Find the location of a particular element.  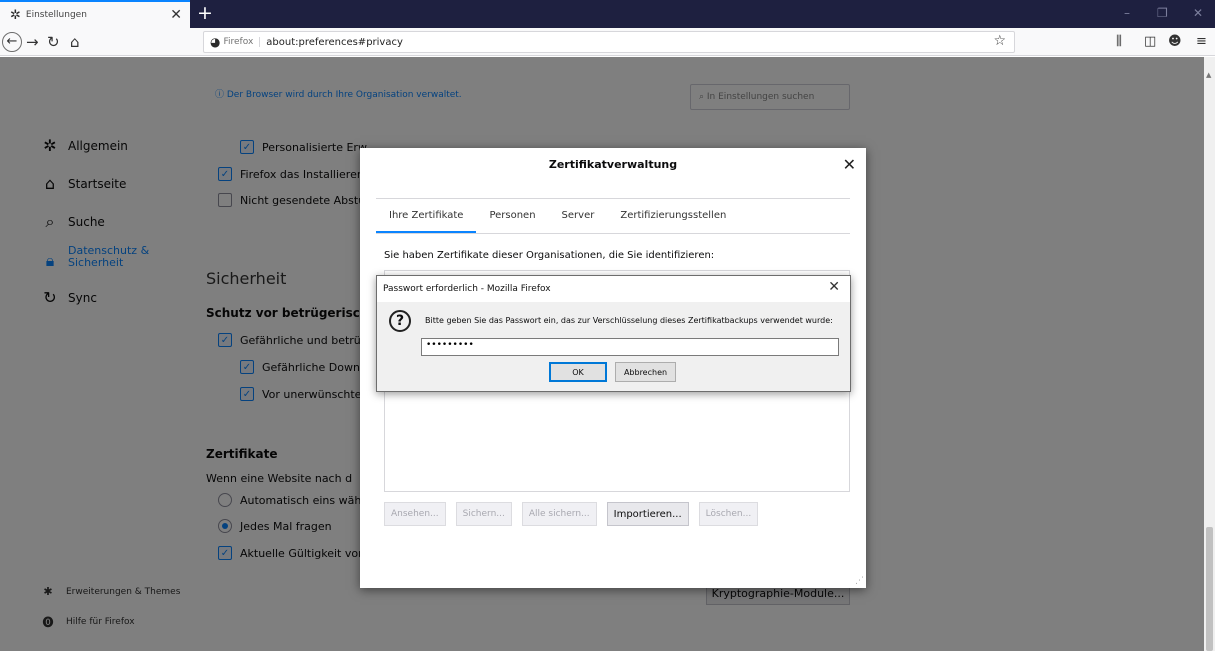

back-button: ← is located at coordinates (12, 42).